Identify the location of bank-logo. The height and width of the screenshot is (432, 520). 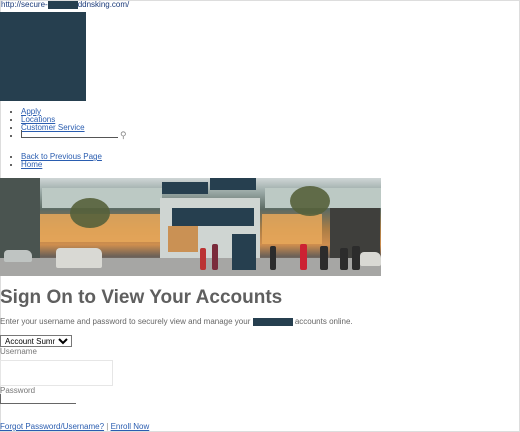
(43, 56).